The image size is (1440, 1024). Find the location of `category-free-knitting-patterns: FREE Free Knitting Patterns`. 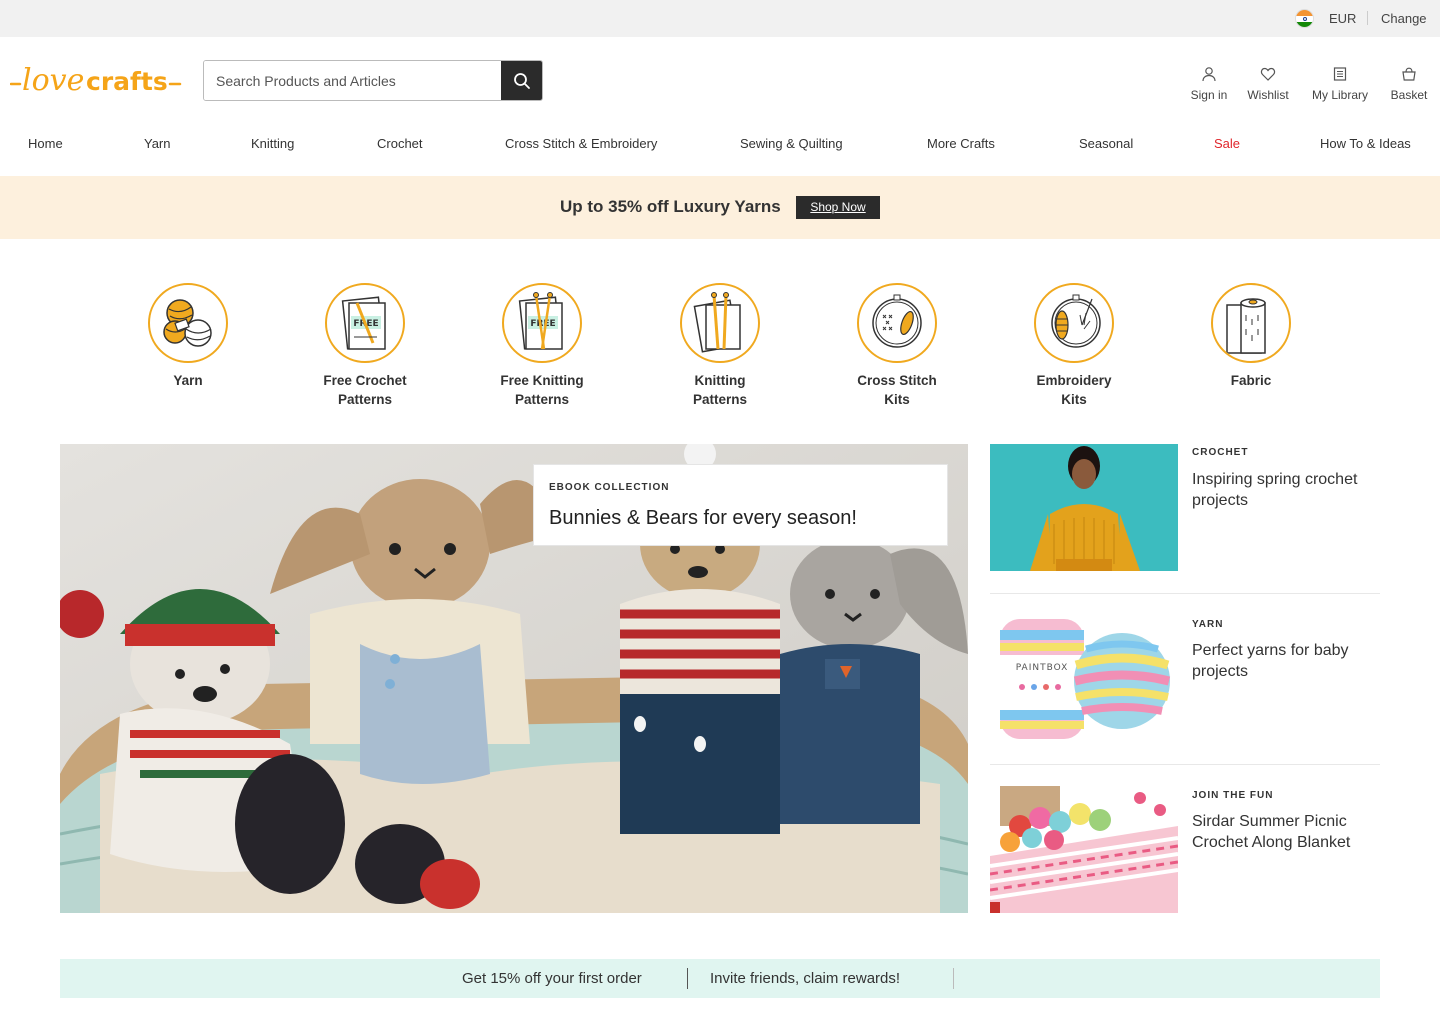

category-free-knitting-patterns: FREE Free Knitting Patterns is located at coordinates (542, 346).